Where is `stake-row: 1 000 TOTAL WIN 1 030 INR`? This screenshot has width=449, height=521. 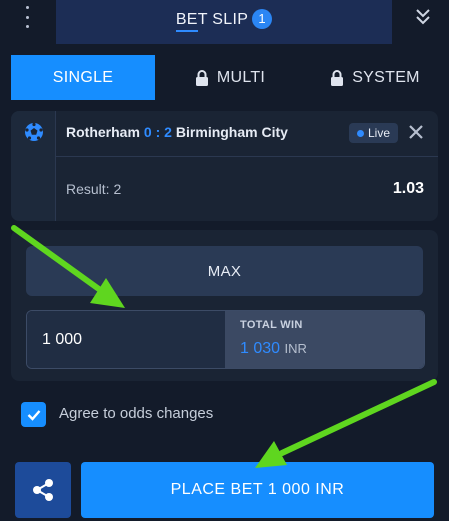 stake-row: 1 000 TOTAL WIN 1 030 INR is located at coordinates (225, 339).